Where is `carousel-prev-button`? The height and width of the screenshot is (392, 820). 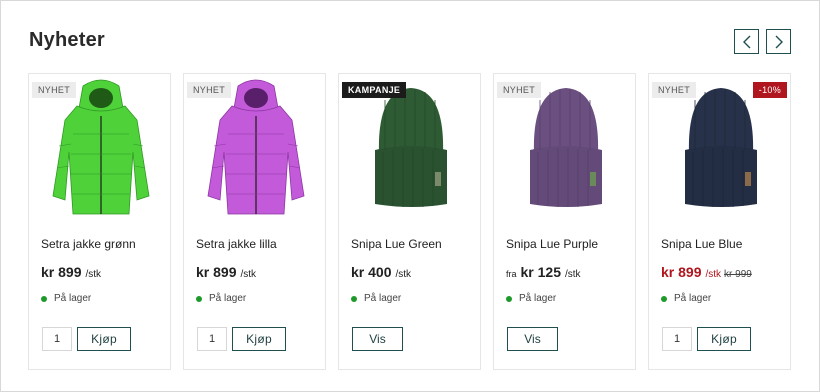
carousel-prev-button is located at coordinates (746, 41).